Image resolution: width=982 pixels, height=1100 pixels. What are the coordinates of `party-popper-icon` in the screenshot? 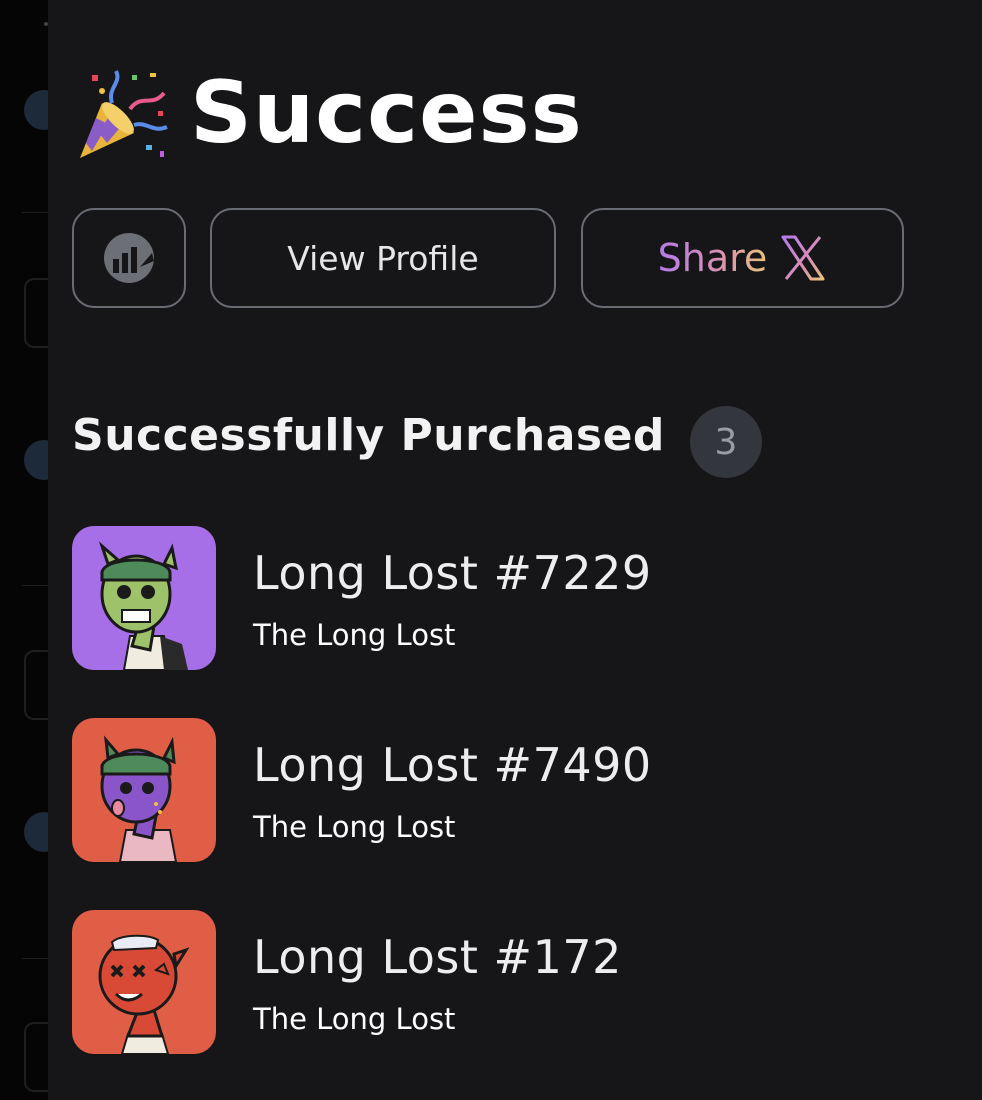 It's located at (124, 114).